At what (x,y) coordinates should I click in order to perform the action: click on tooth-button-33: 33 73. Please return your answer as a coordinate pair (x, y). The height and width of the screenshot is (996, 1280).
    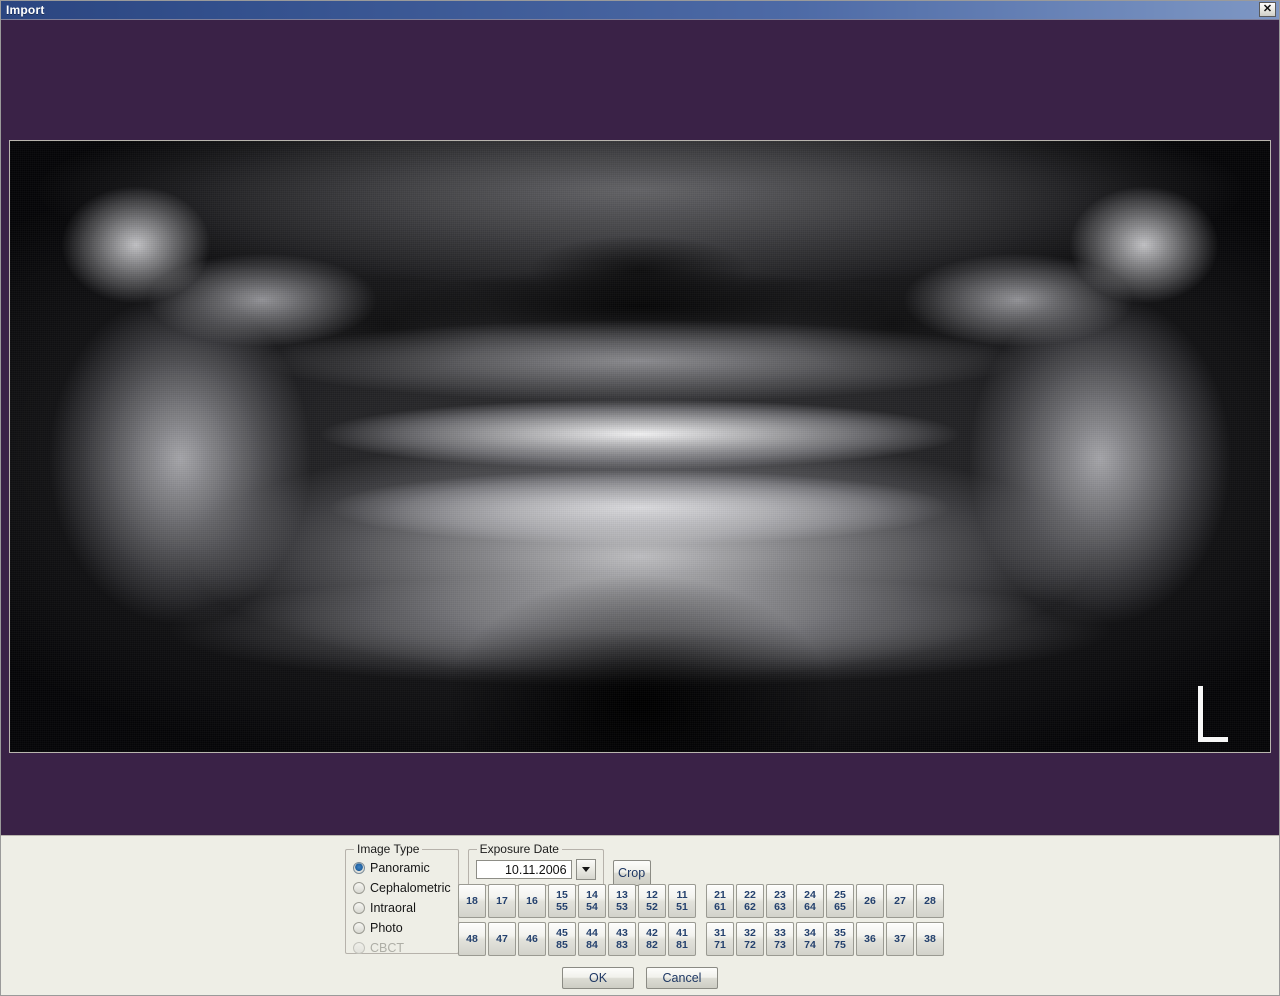
    Looking at the image, I should click on (780, 939).